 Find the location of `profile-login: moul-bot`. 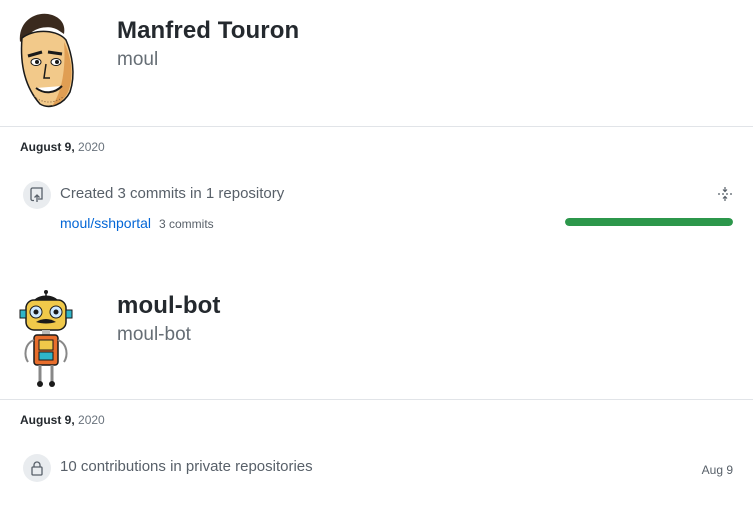

profile-login: moul-bot is located at coordinates (154, 335).